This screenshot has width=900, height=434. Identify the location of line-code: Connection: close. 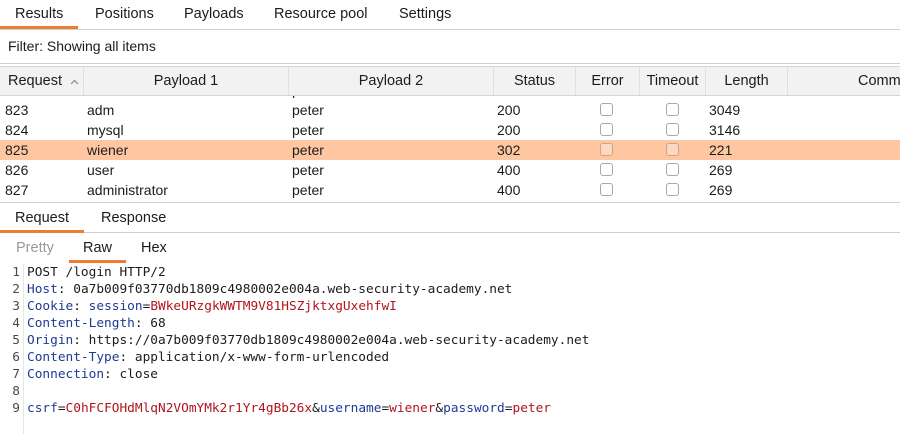
(92, 374).